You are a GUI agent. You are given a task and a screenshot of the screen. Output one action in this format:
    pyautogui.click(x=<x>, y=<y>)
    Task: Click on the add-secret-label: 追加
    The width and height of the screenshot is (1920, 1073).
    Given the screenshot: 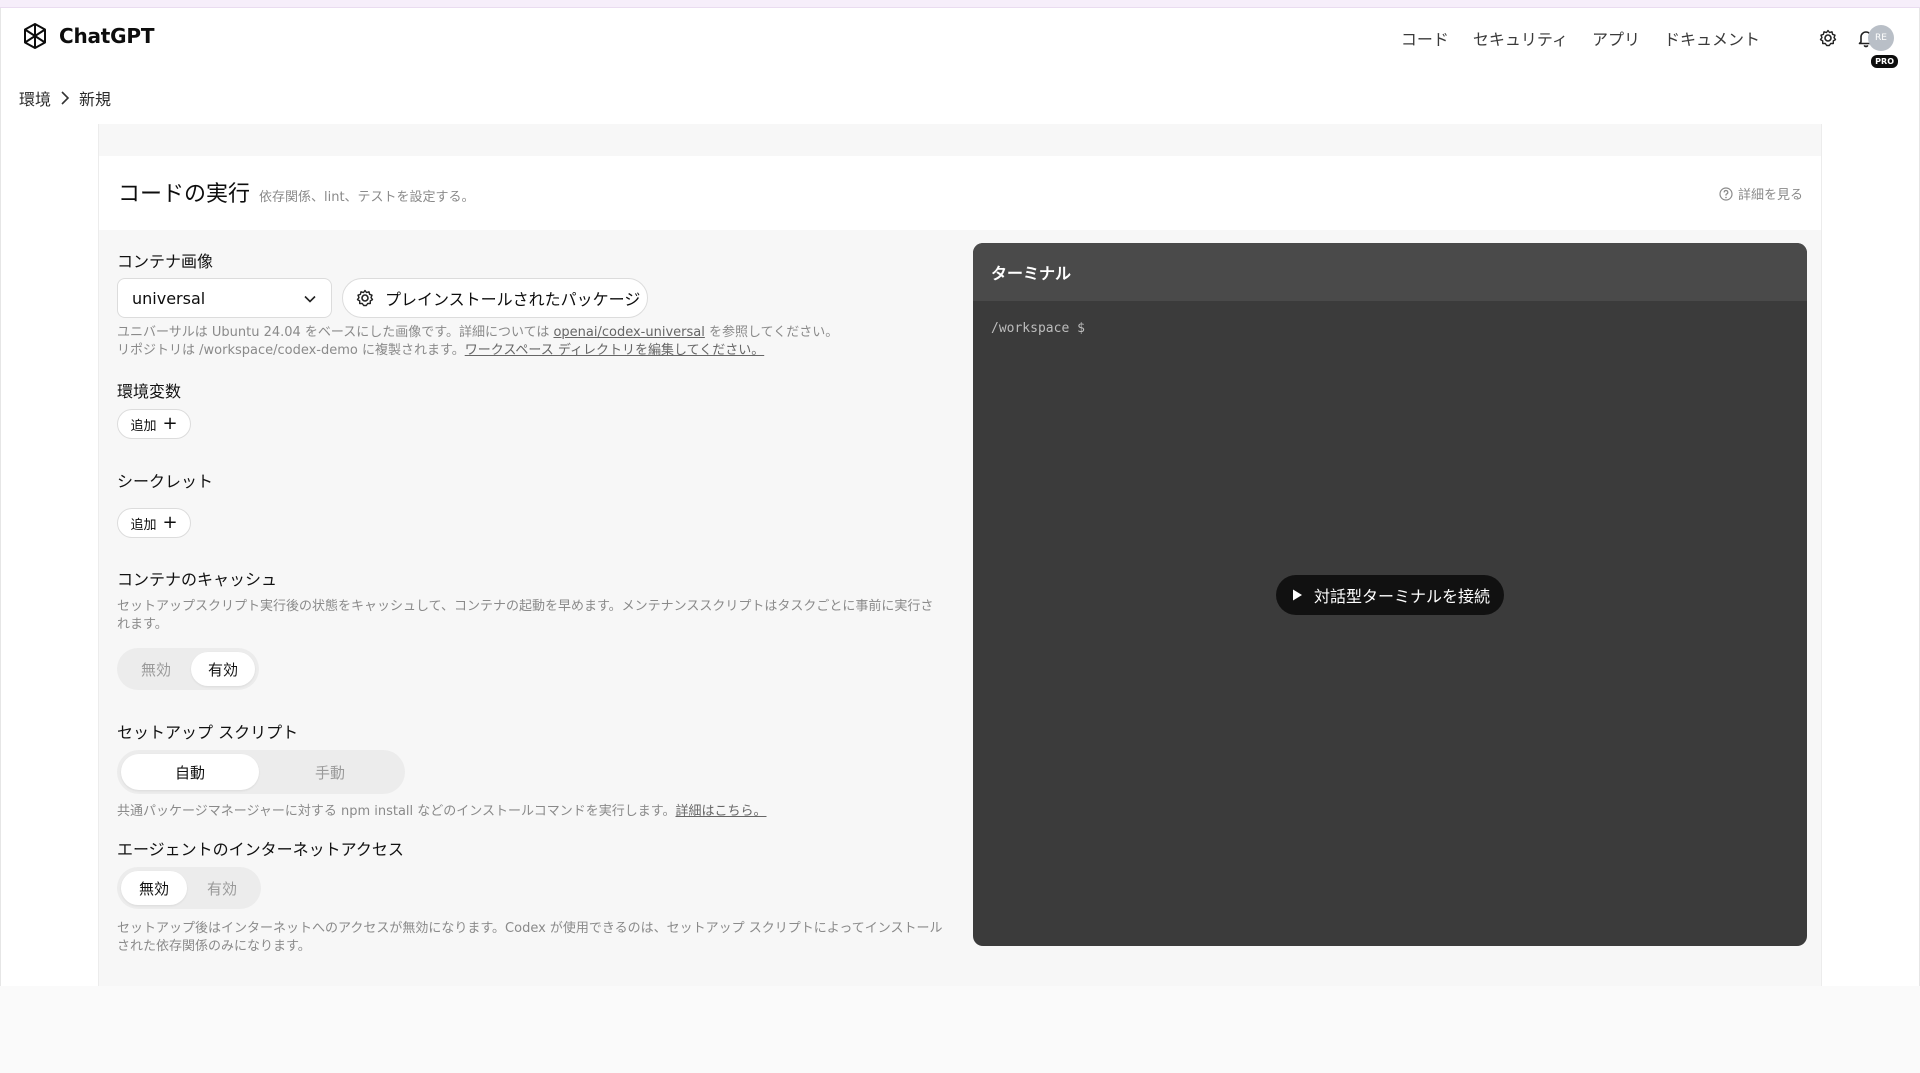 What is the action you would take?
    pyautogui.click(x=143, y=525)
    